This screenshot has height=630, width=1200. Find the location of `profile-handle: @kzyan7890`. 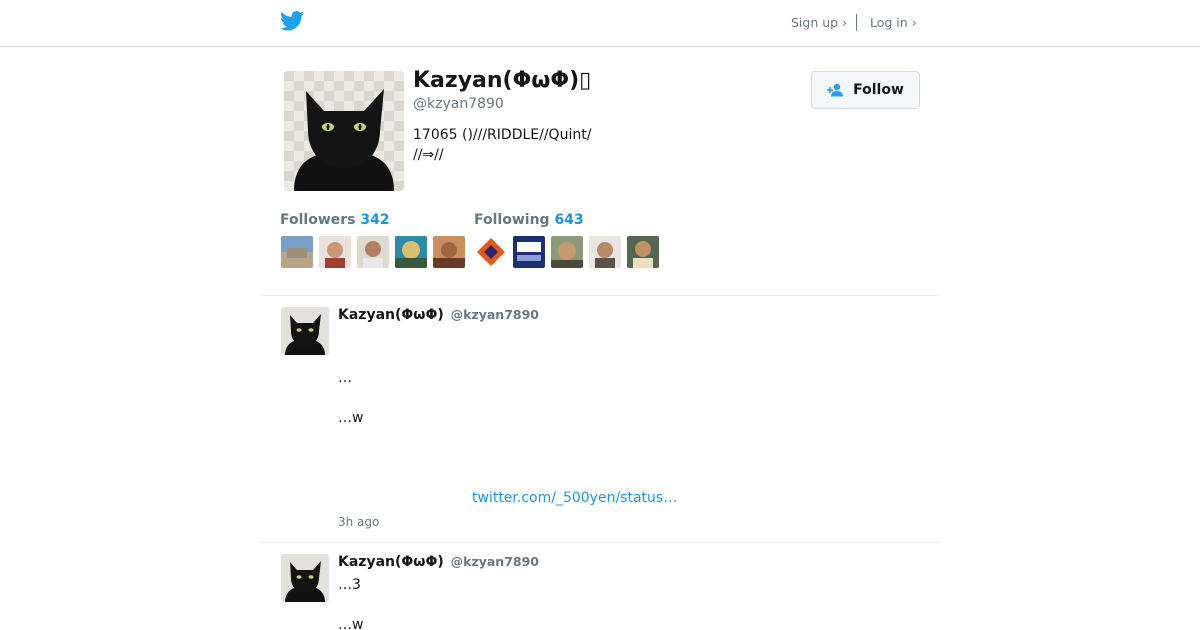

profile-handle: @kzyan7890 is located at coordinates (458, 104).